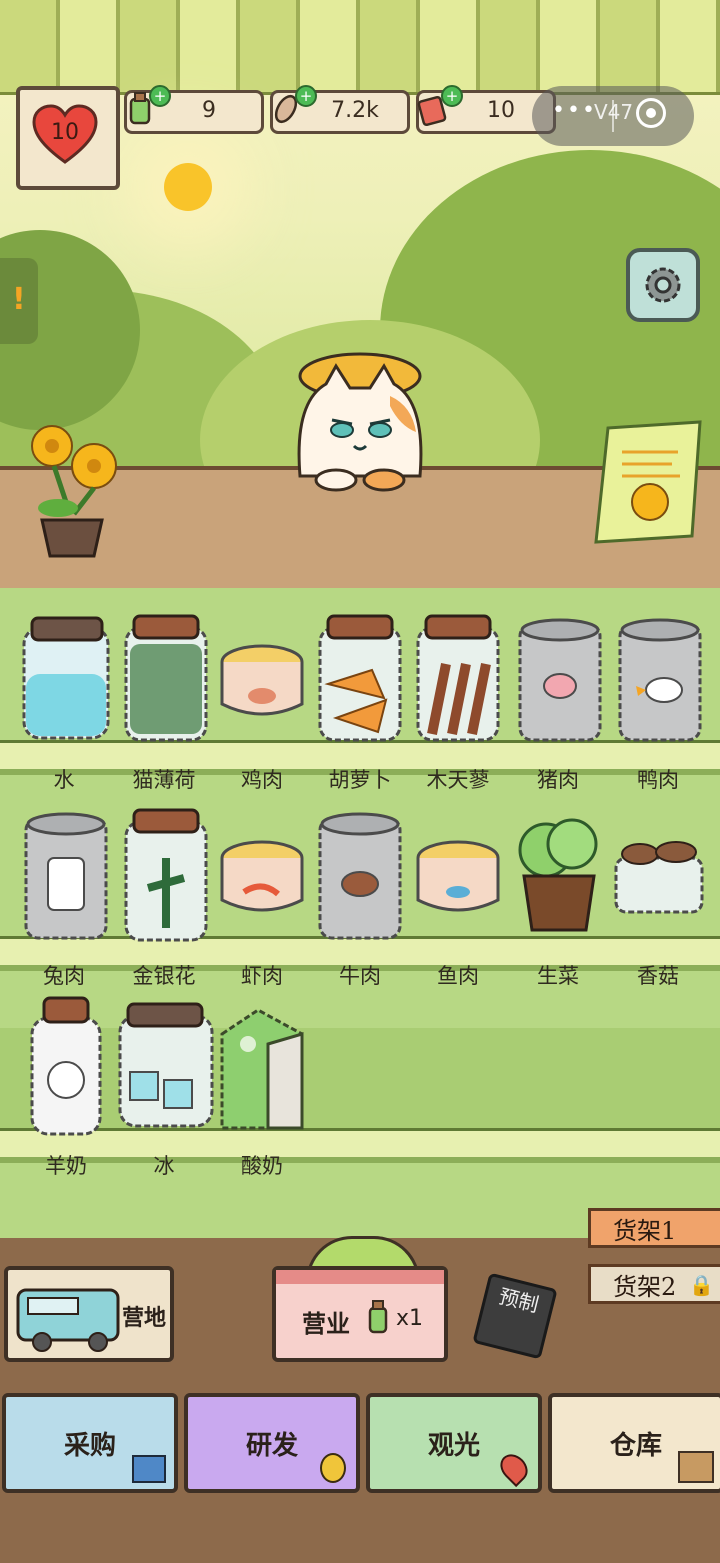  I want to click on item-chicken, so click(262, 687).